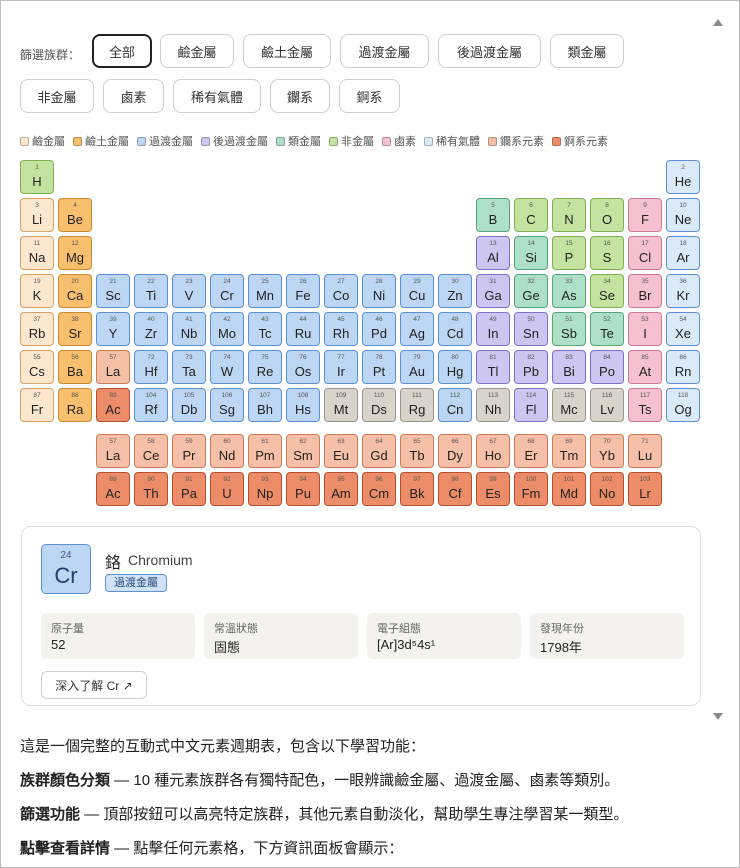 The width and height of the screenshot is (740, 868). What do you see at coordinates (417, 291) in the screenshot?
I see `element-tile-cu: 29 Cu` at bounding box center [417, 291].